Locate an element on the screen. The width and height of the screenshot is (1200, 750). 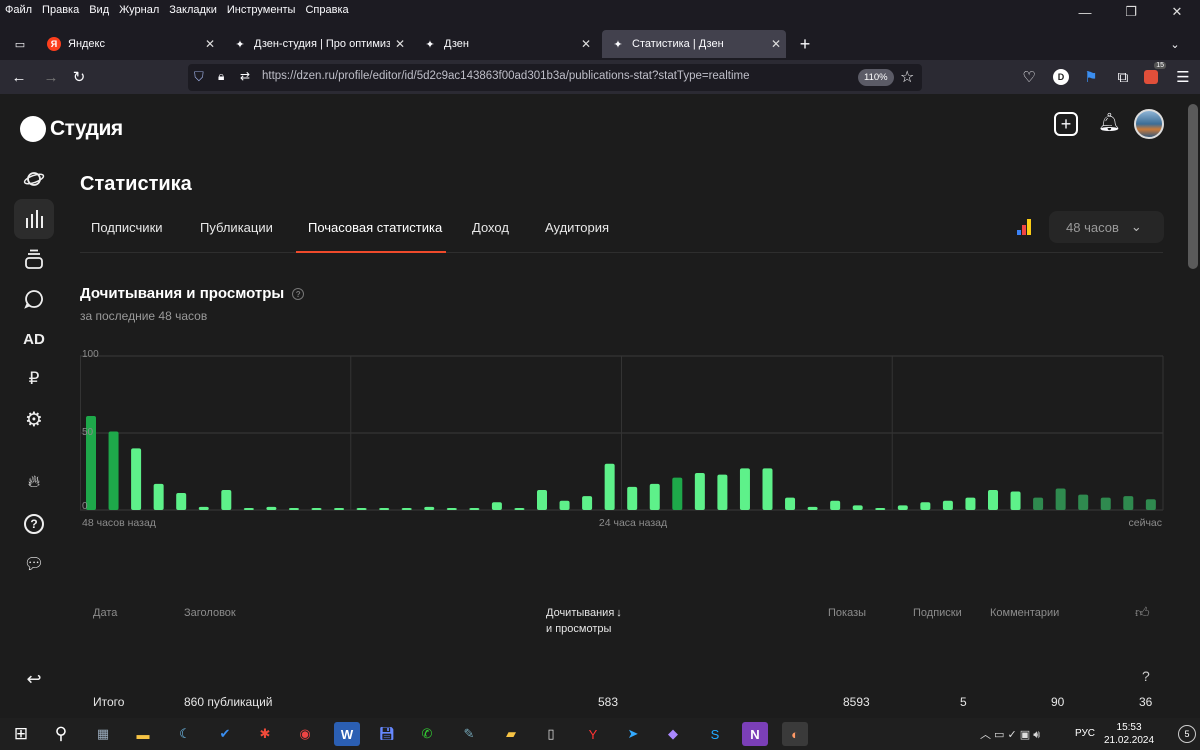
col-comments: Комментарии is located at coordinates (1024, 613).